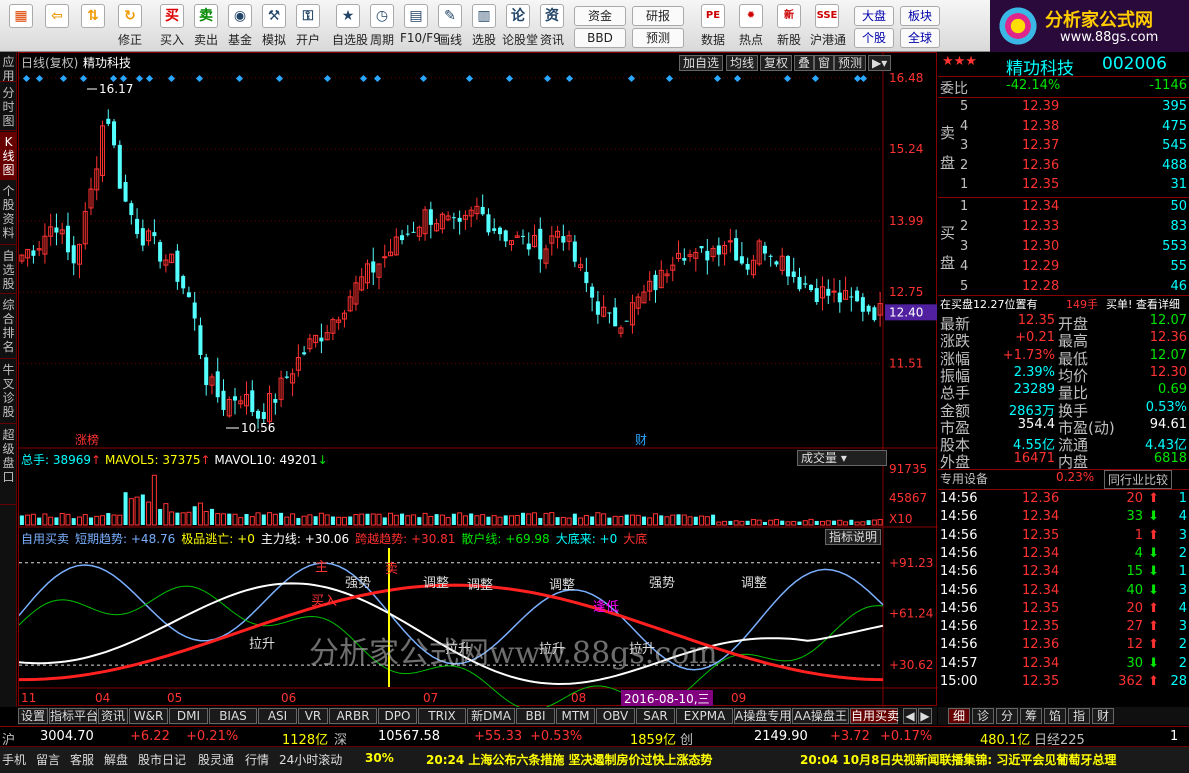 The width and height of the screenshot is (1189, 773). I want to click on indicator-tab-6: ASI, so click(277, 716).